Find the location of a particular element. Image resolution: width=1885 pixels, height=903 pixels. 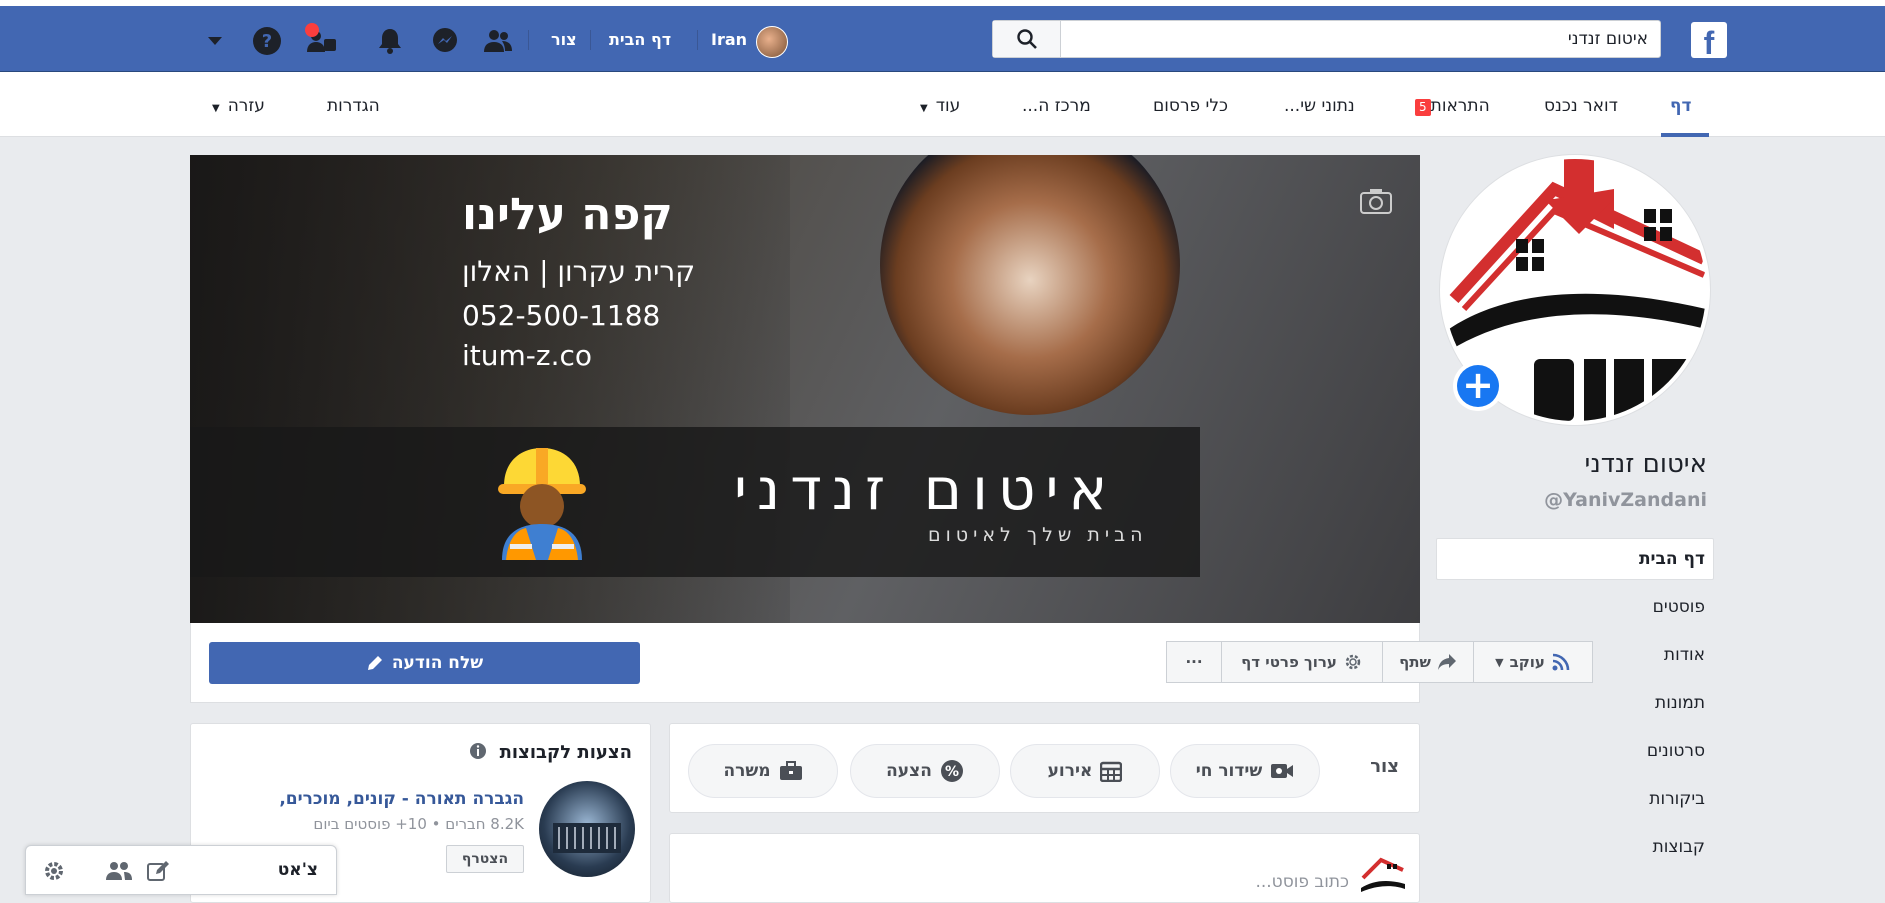

search-input is located at coordinates (1360, 39).